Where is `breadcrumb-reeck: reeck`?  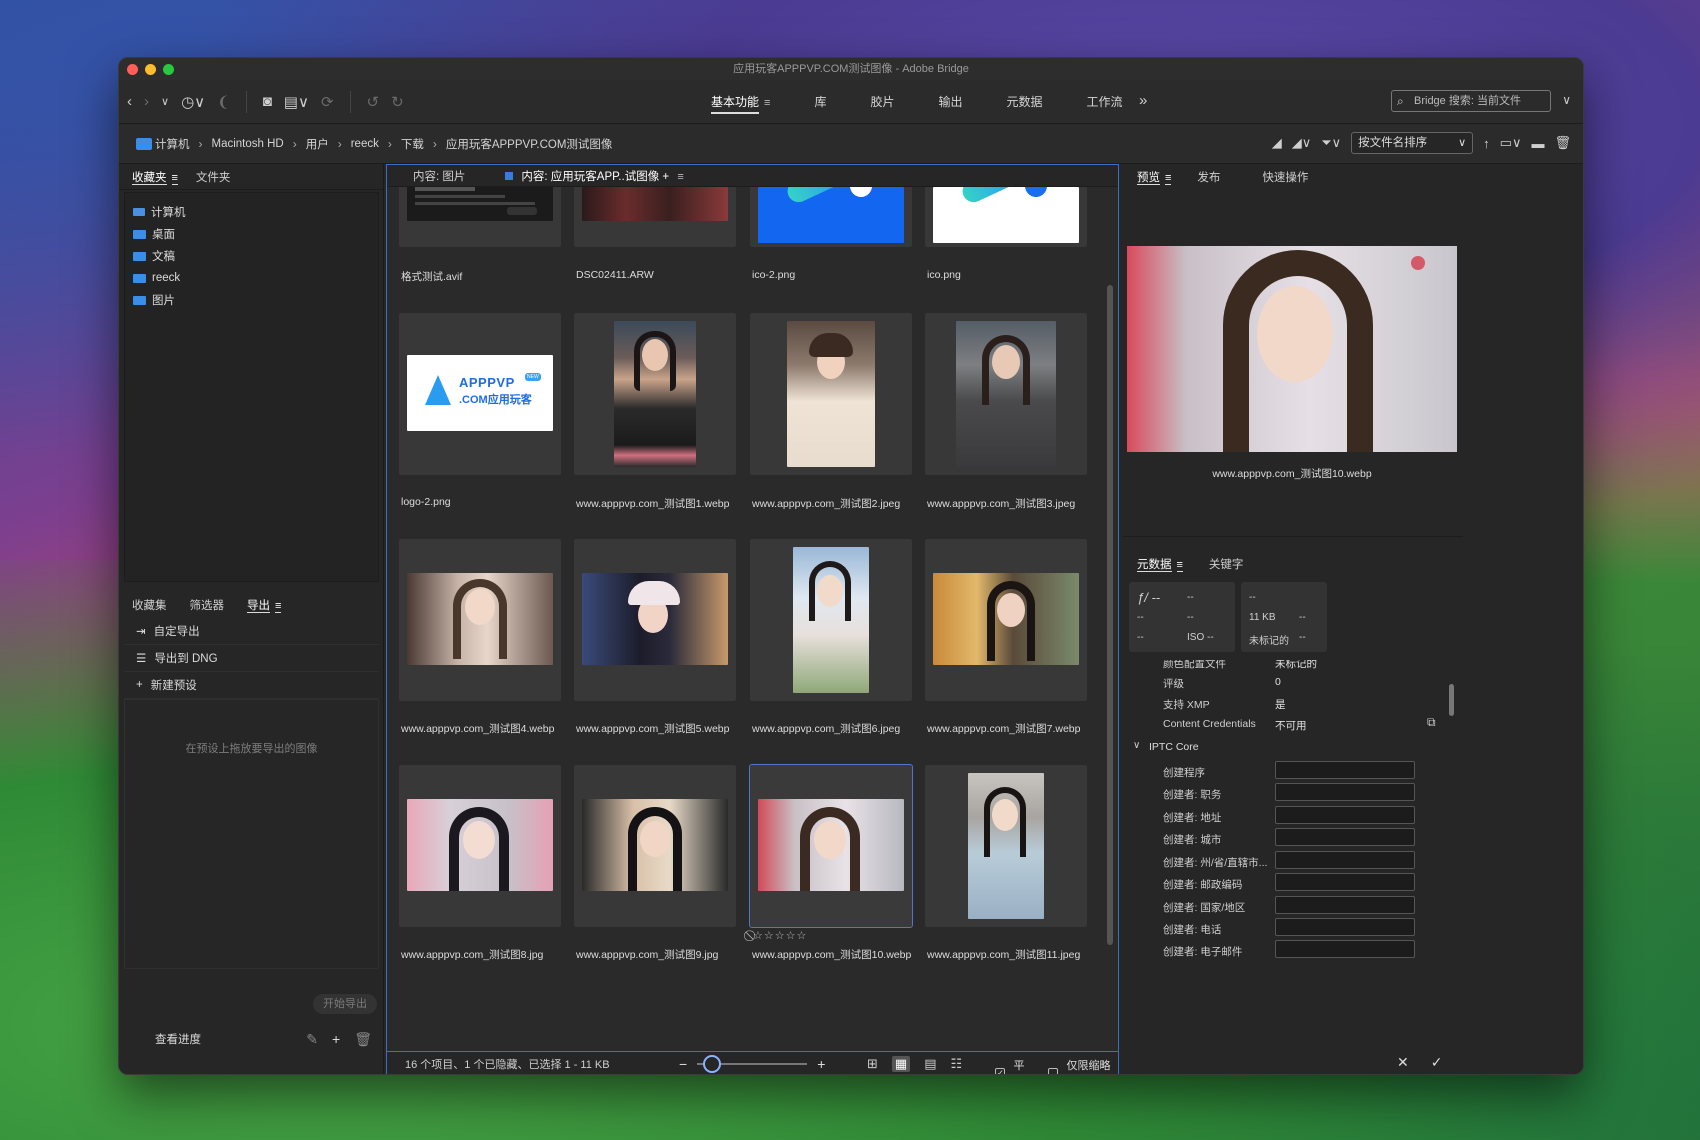 breadcrumb-reeck: reeck is located at coordinates (365, 144).